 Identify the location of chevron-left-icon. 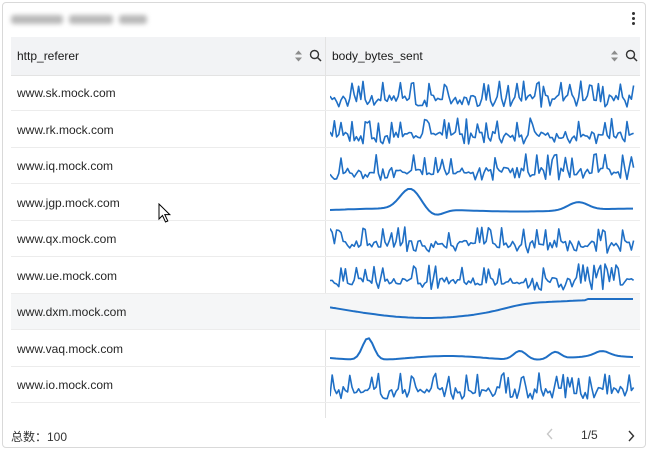
(550, 434).